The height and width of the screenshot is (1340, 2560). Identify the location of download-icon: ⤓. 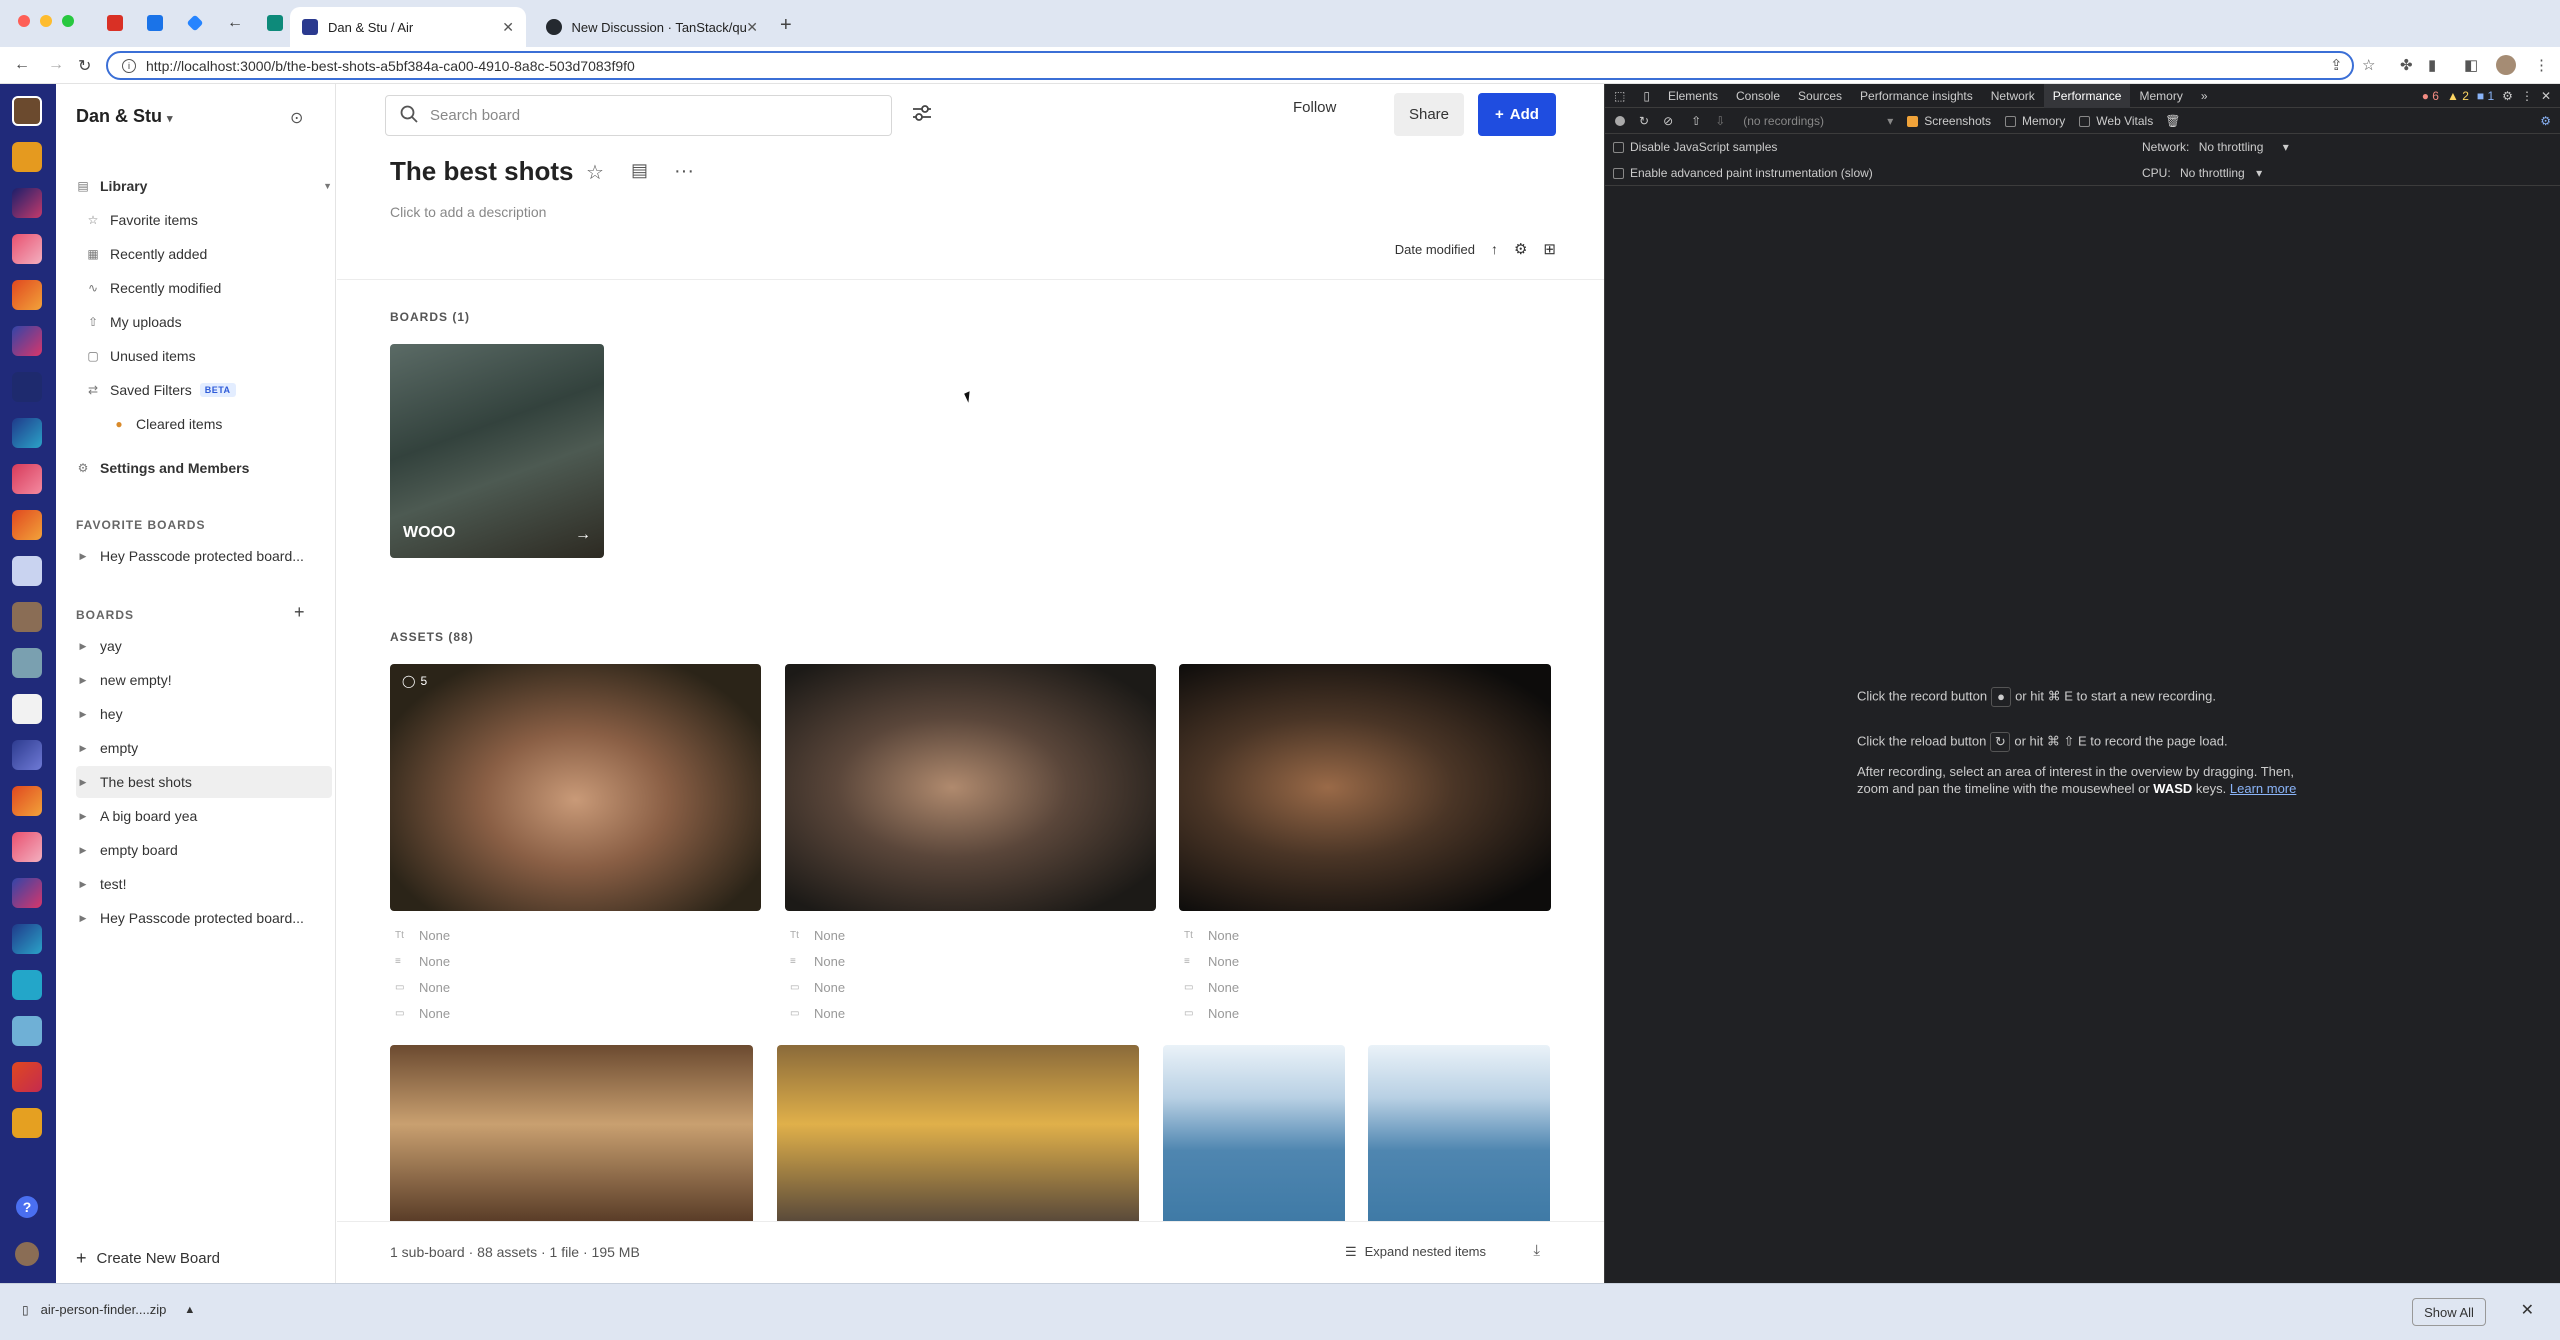
(1536, 1250).